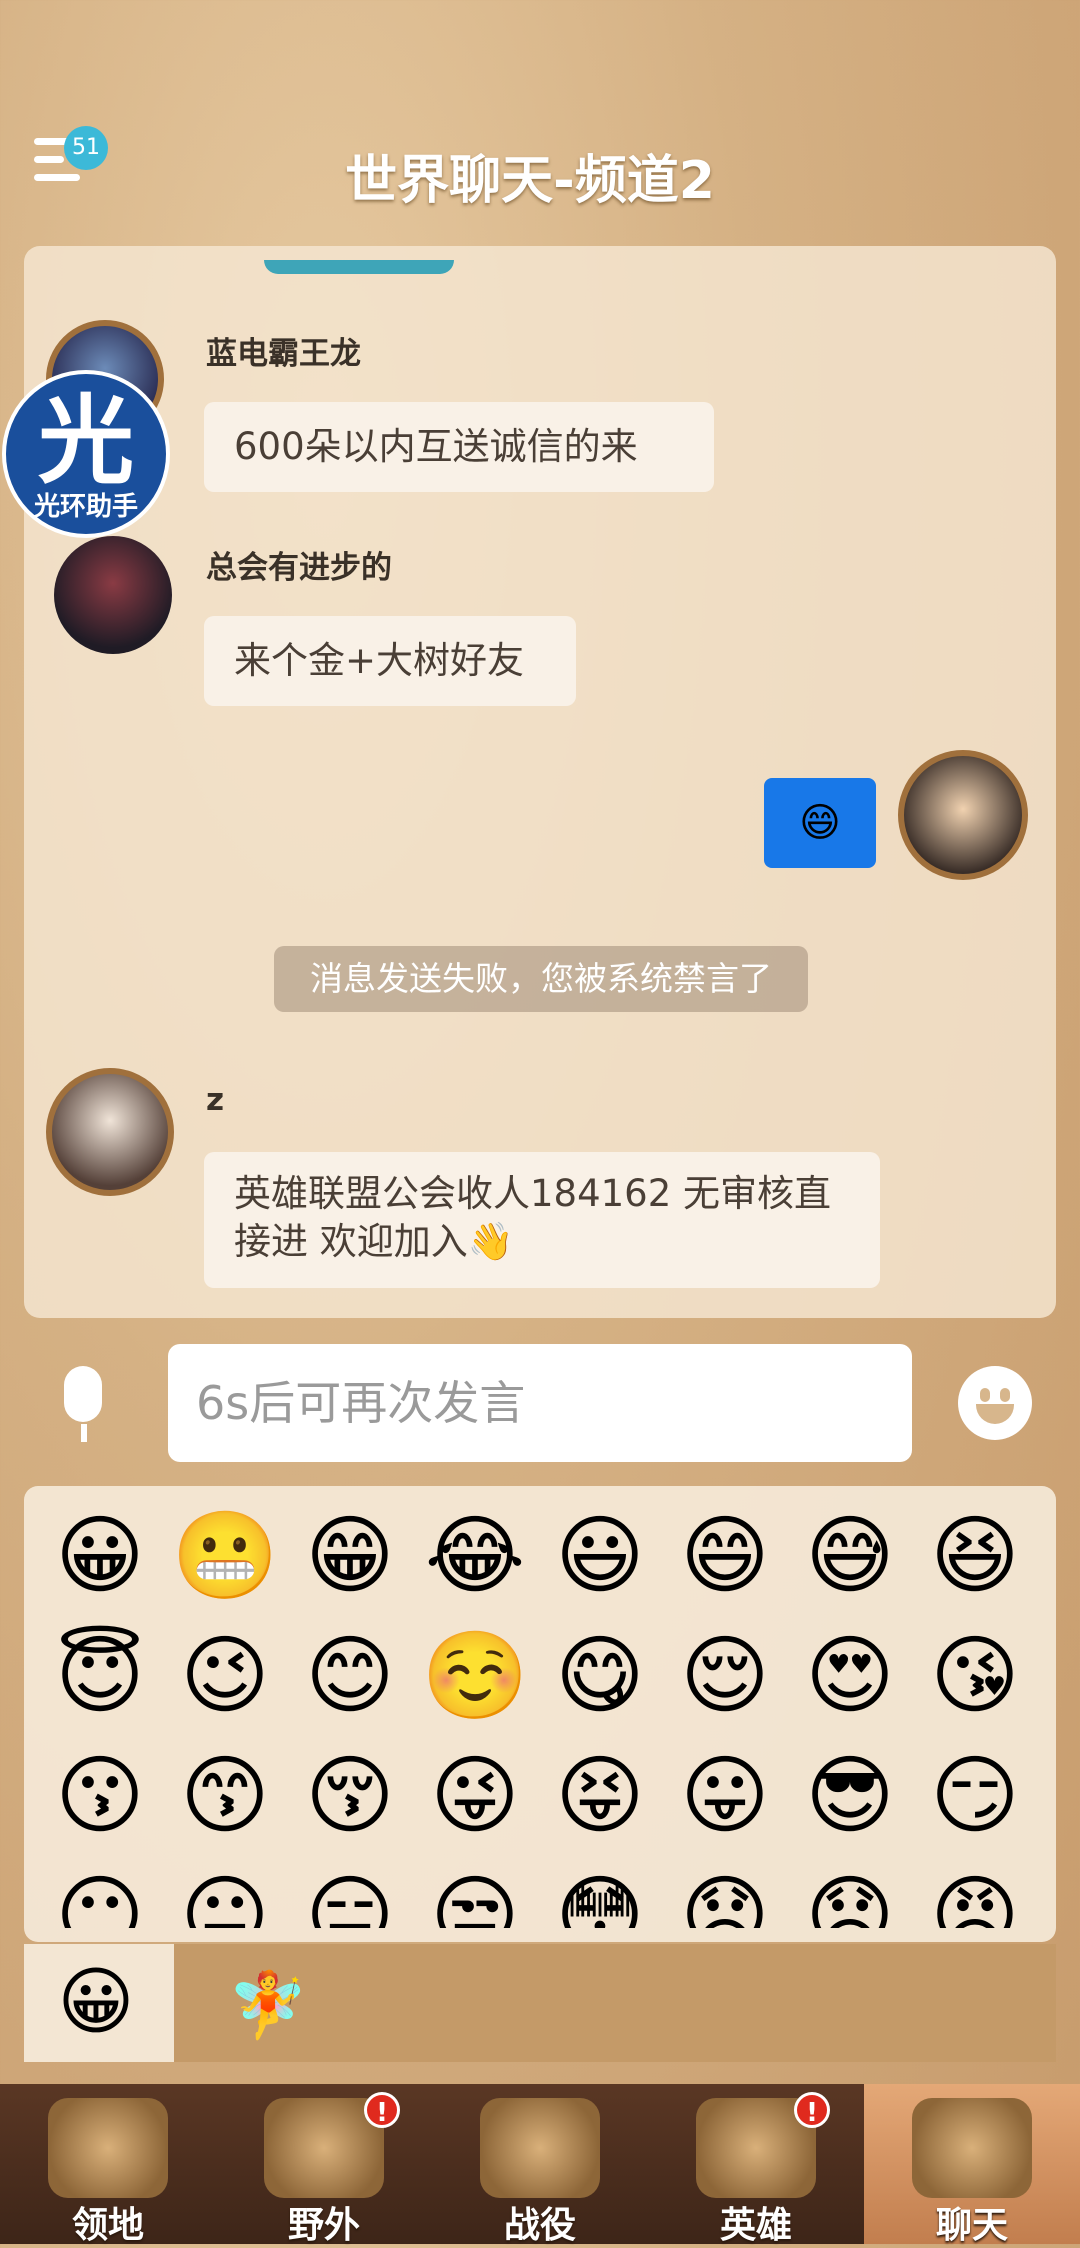  What do you see at coordinates (85, 507) in the screenshot?
I see `helper-label: 光环助手` at bounding box center [85, 507].